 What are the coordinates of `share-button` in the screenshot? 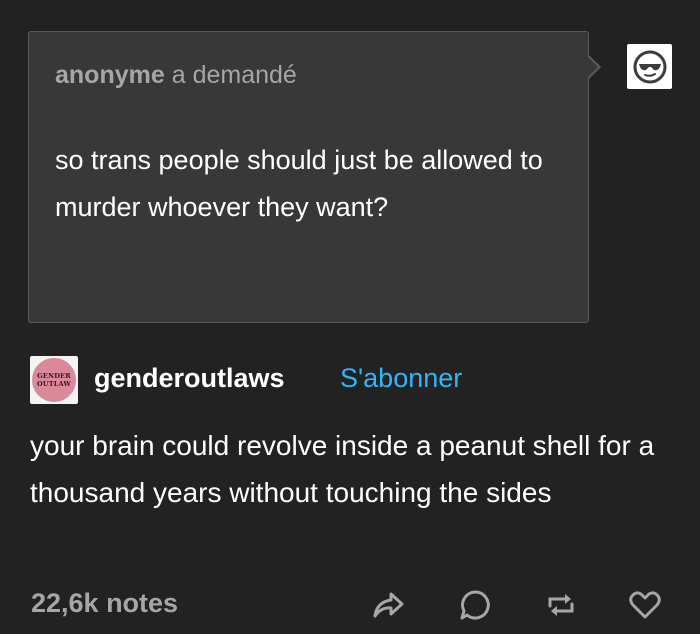 It's located at (388, 605).